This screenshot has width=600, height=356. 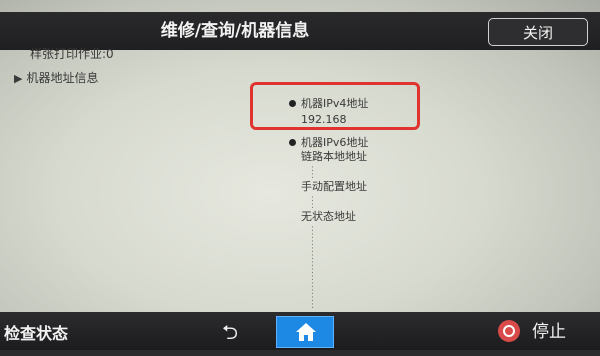 I want to click on expand-arrow-icon: ▶, so click(x=18, y=78).